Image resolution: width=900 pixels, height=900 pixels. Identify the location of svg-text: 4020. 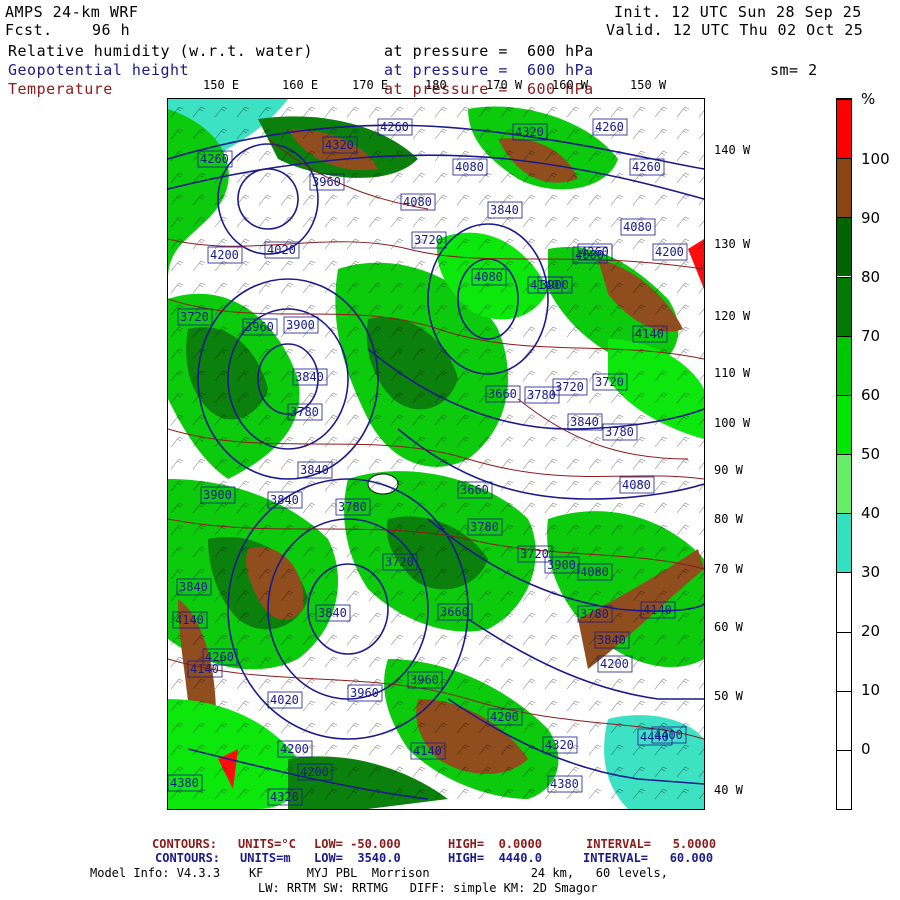
(284, 700).